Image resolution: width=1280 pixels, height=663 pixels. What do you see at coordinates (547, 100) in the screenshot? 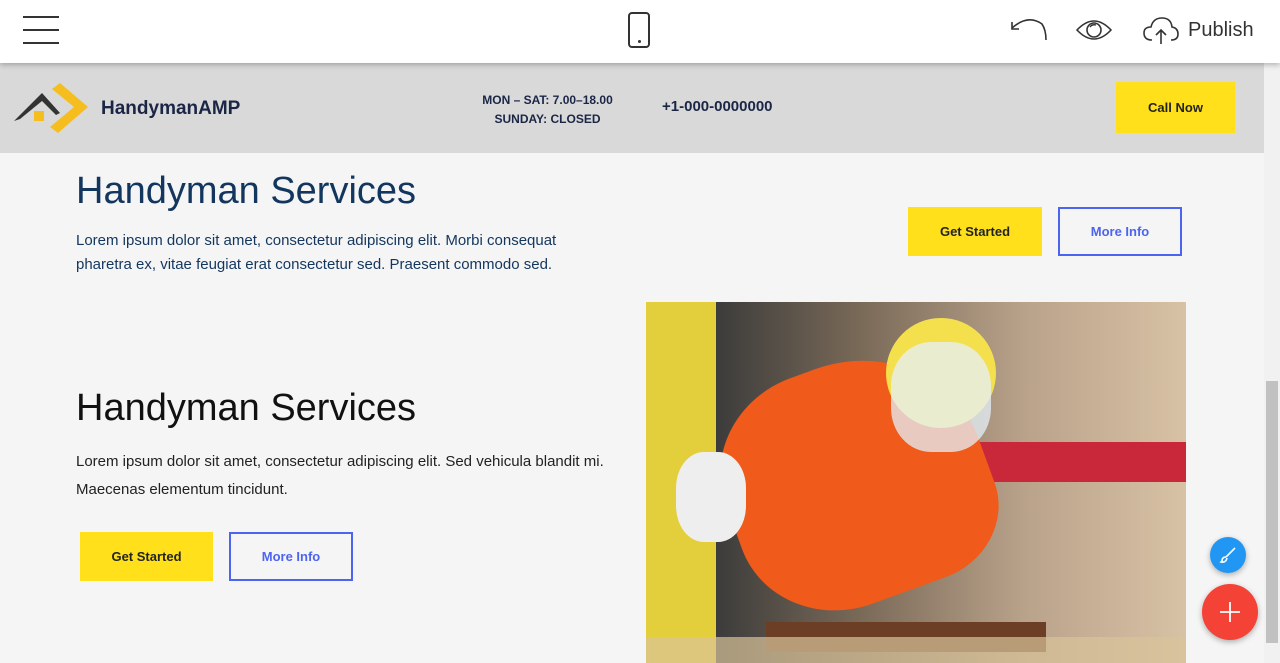
I see `hours-weekdays: MON – SAT: 7.00–18.00` at bounding box center [547, 100].